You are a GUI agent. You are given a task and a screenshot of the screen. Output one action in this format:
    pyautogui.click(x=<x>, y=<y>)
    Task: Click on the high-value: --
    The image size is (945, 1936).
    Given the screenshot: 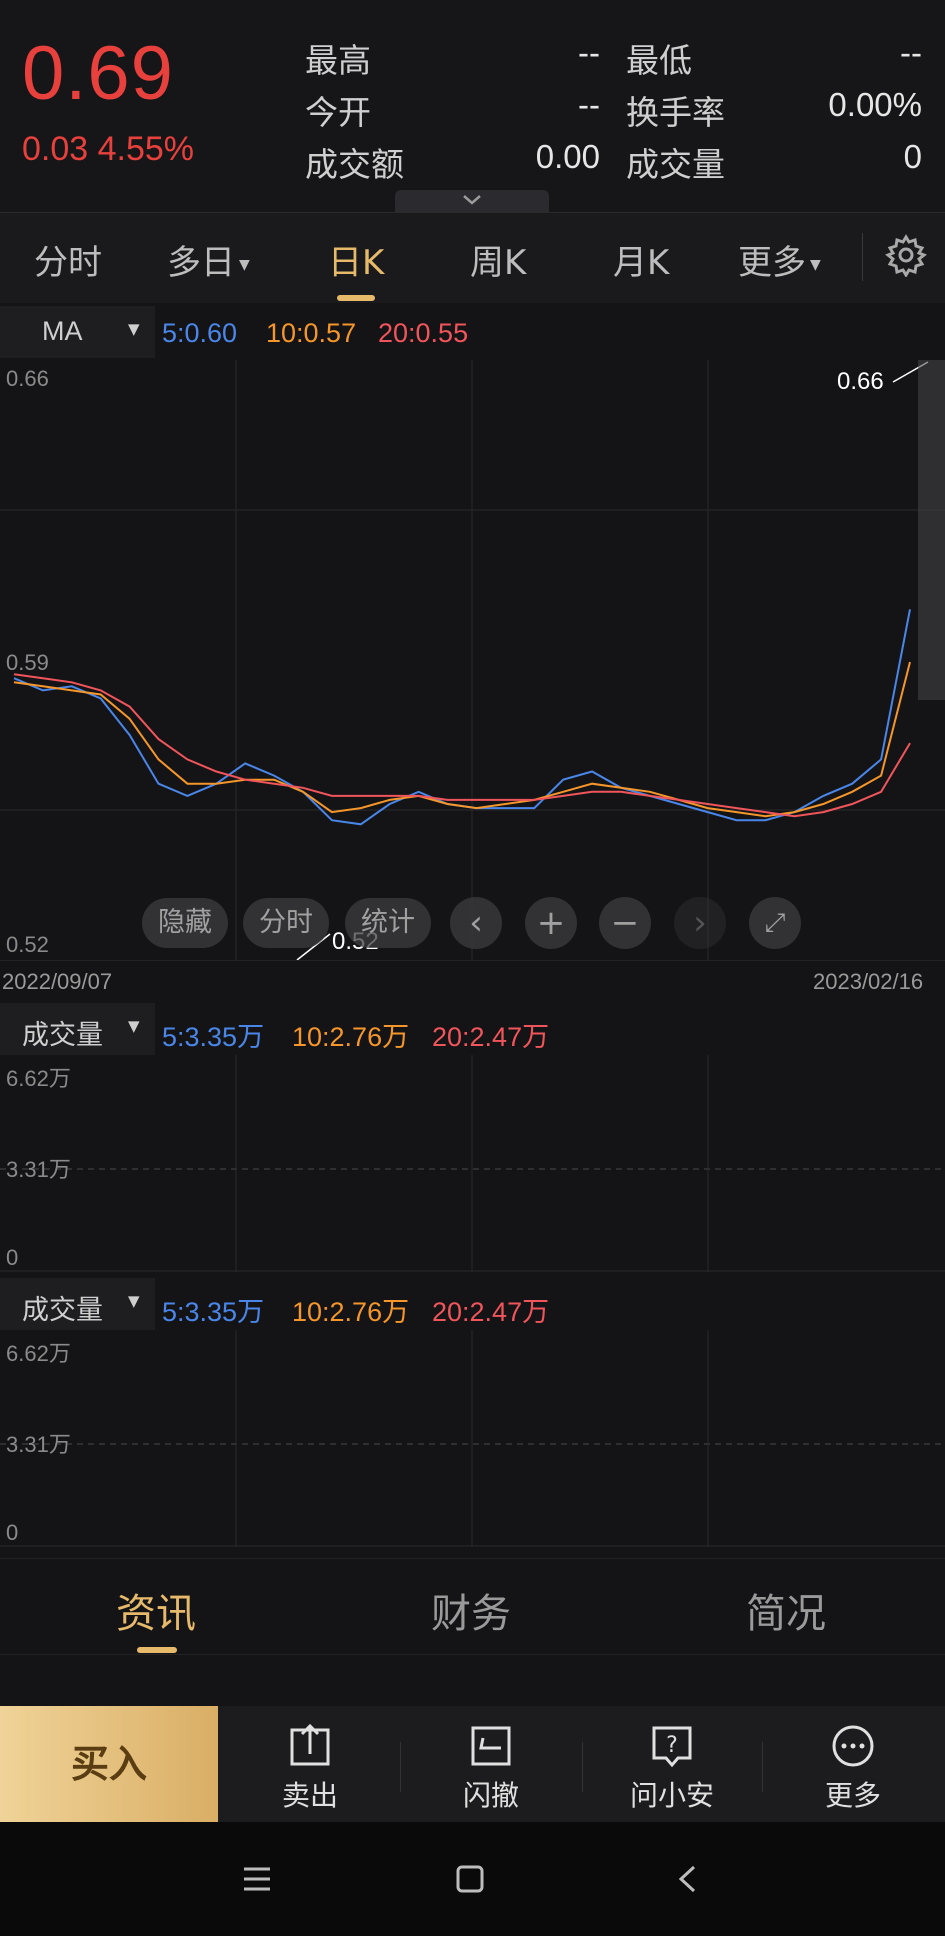 What is the action you would take?
    pyautogui.click(x=589, y=52)
    